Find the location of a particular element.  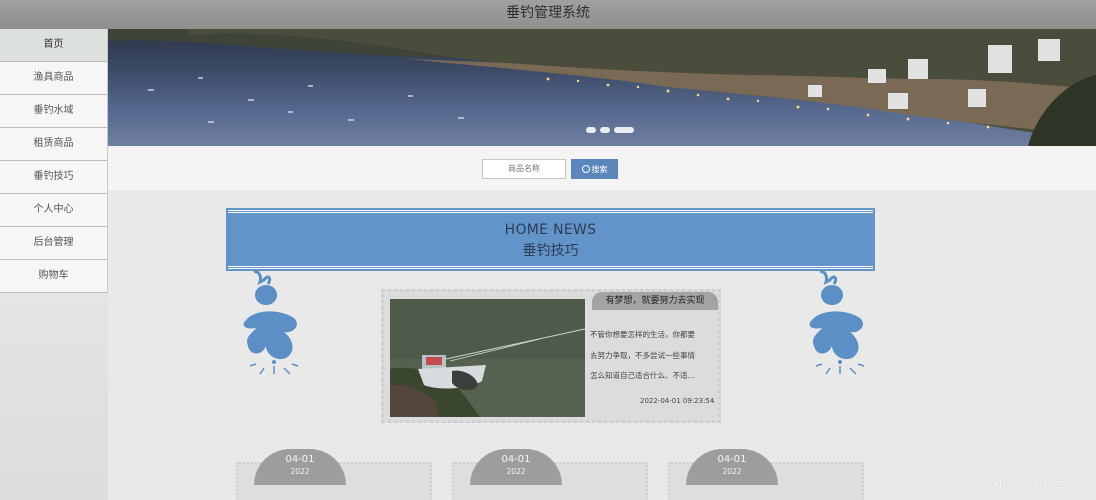

news-heading-cn: 垂钓技巧 is located at coordinates (550, 251).